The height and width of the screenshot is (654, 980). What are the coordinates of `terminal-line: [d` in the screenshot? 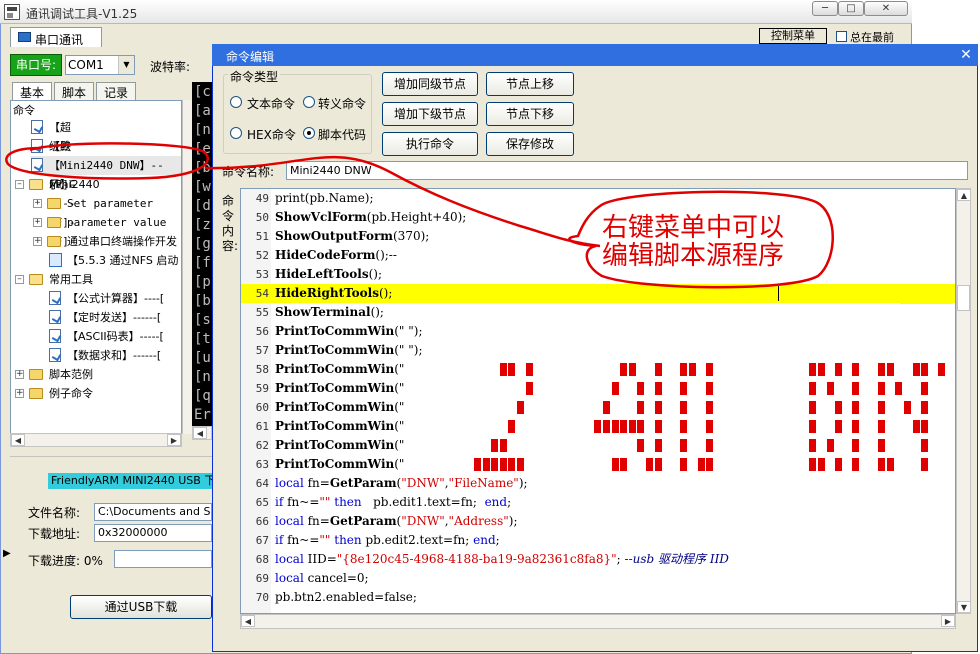 It's located at (202, 206).